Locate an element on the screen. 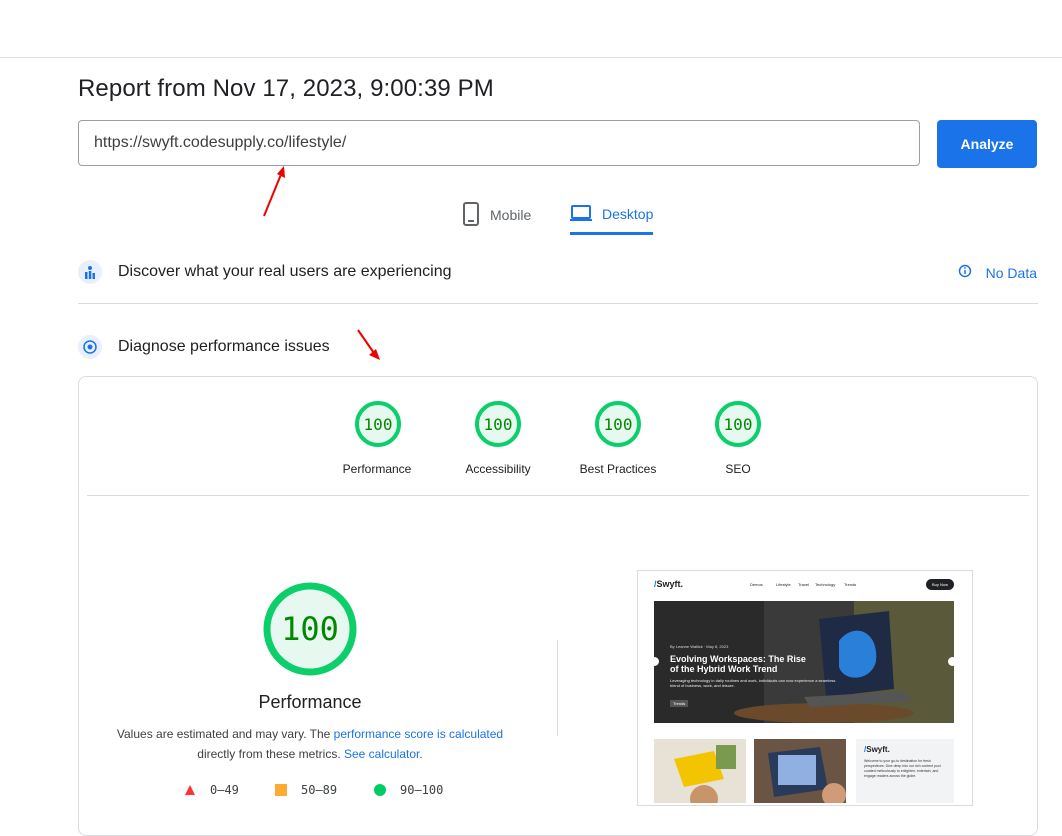 The width and height of the screenshot is (1062, 836). preview-next-arrow is located at coordinates (951, 661).